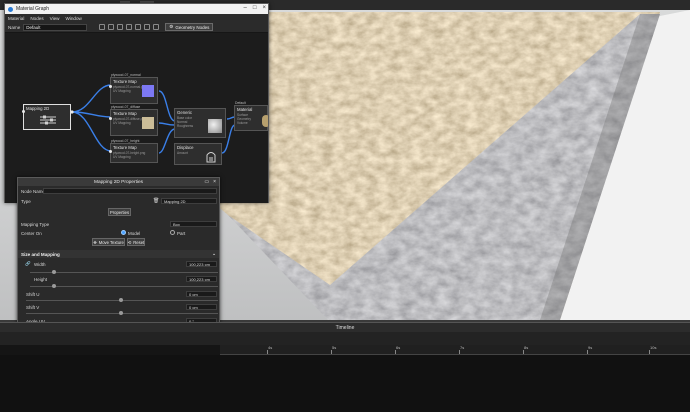 The image size is (690, 412). I want to click on shiftu-row: Shift U 0 cm, so click(118, 294).